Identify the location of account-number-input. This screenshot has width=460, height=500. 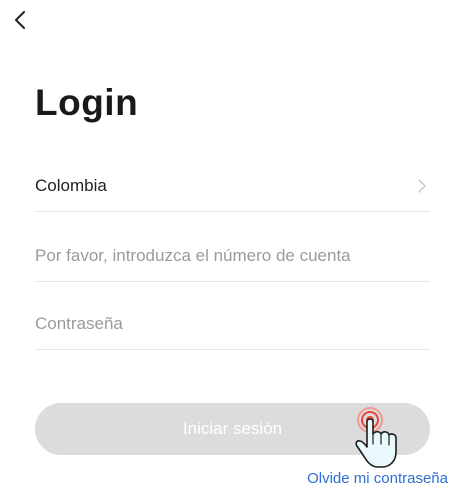
(232, 255).